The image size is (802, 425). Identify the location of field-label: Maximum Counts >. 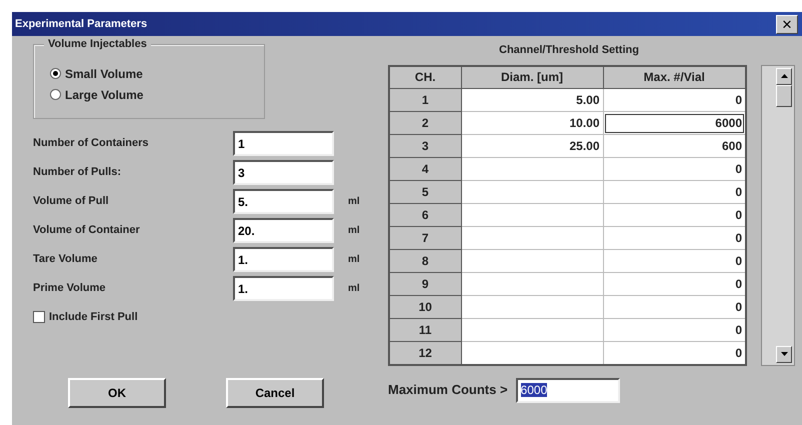
(448, 390).